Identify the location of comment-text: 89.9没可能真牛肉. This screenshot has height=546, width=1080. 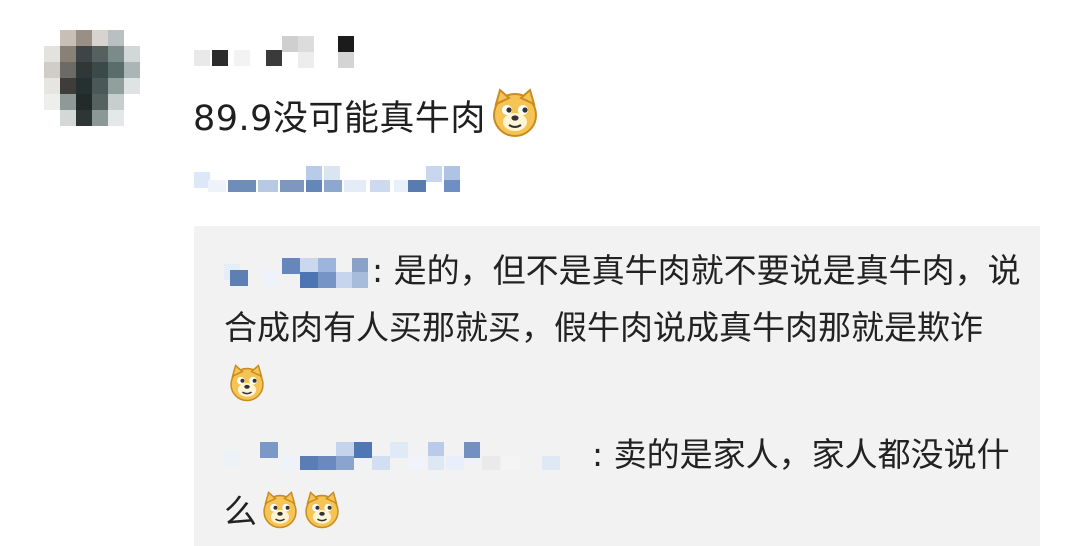
(366, 116).